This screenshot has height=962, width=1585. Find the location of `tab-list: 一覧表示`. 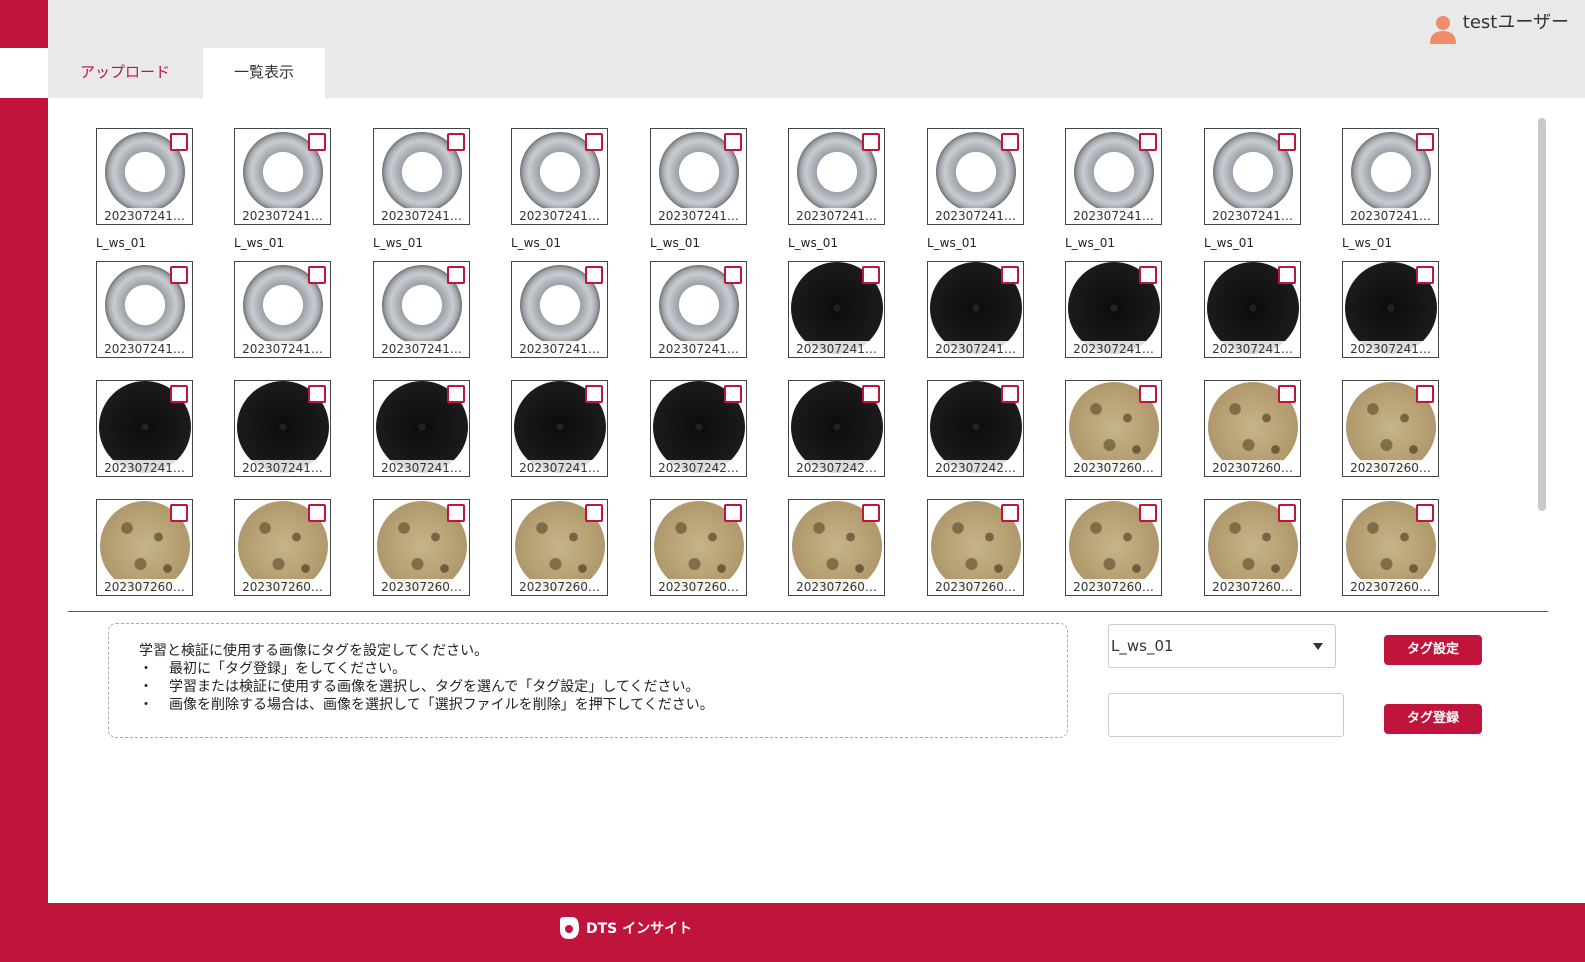

tab-list: 一覧表示 is located at coordinates (264, 73).